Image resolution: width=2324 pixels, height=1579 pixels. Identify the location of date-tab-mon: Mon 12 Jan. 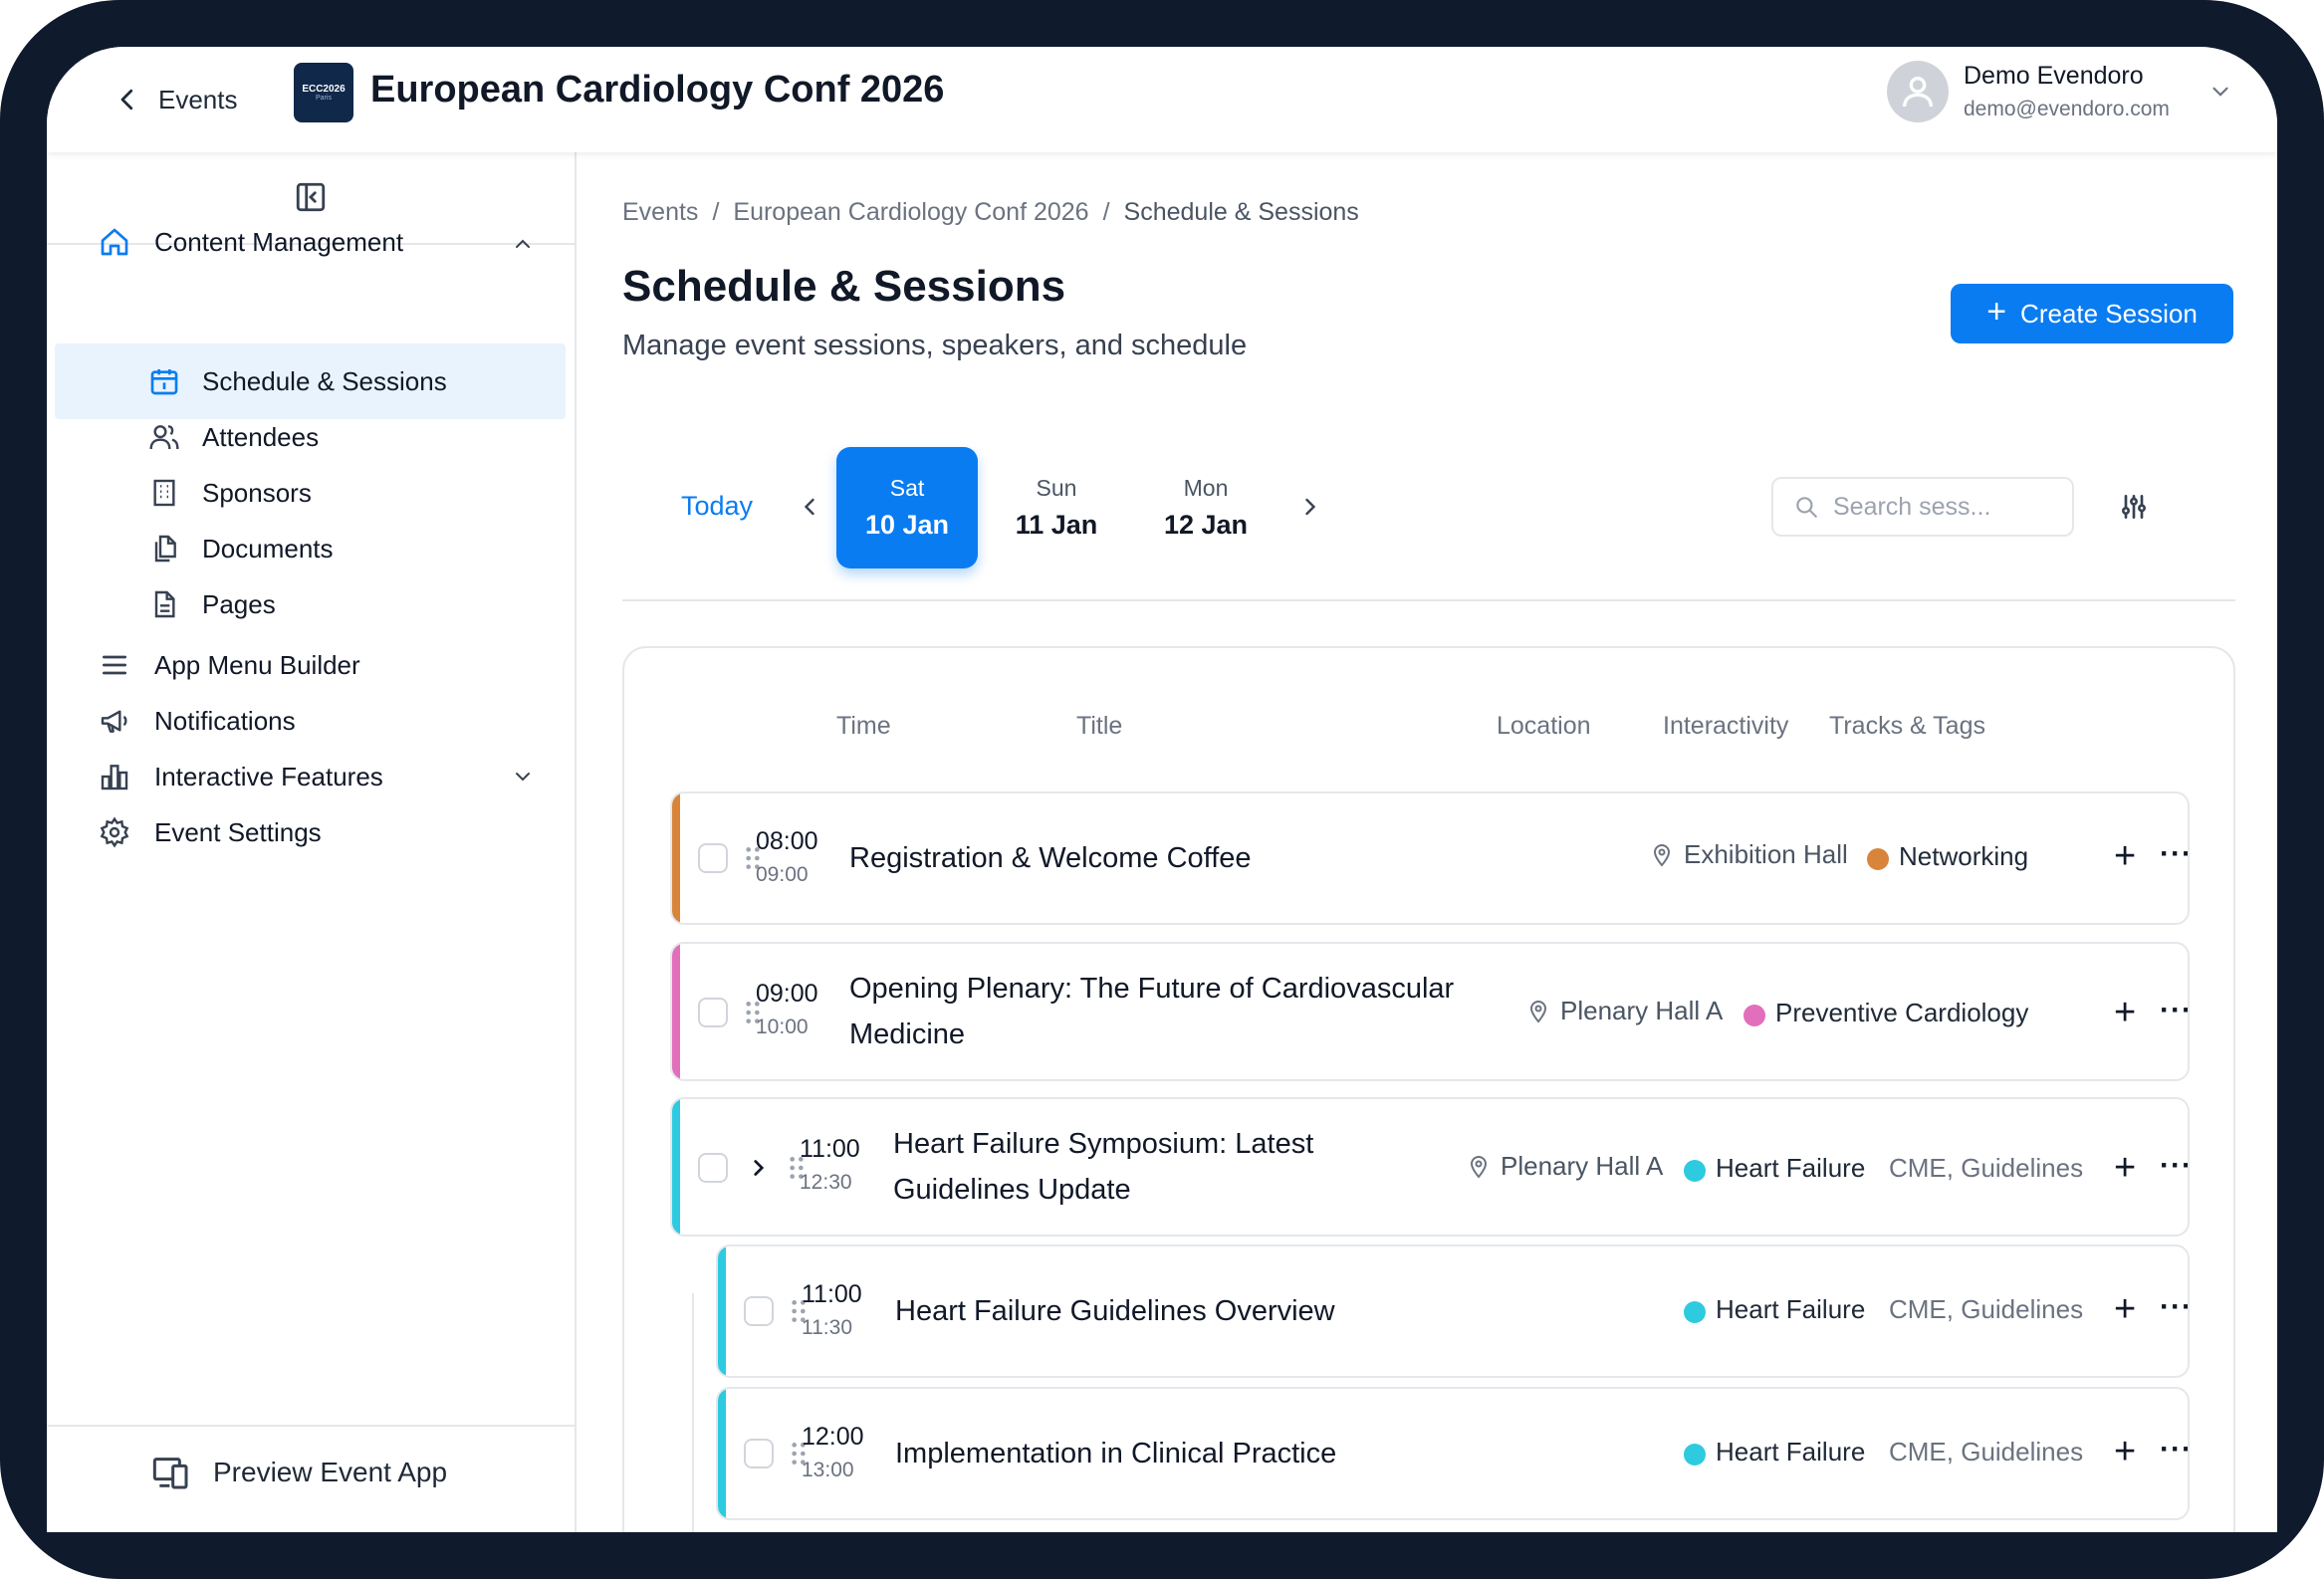
(1206, 507).